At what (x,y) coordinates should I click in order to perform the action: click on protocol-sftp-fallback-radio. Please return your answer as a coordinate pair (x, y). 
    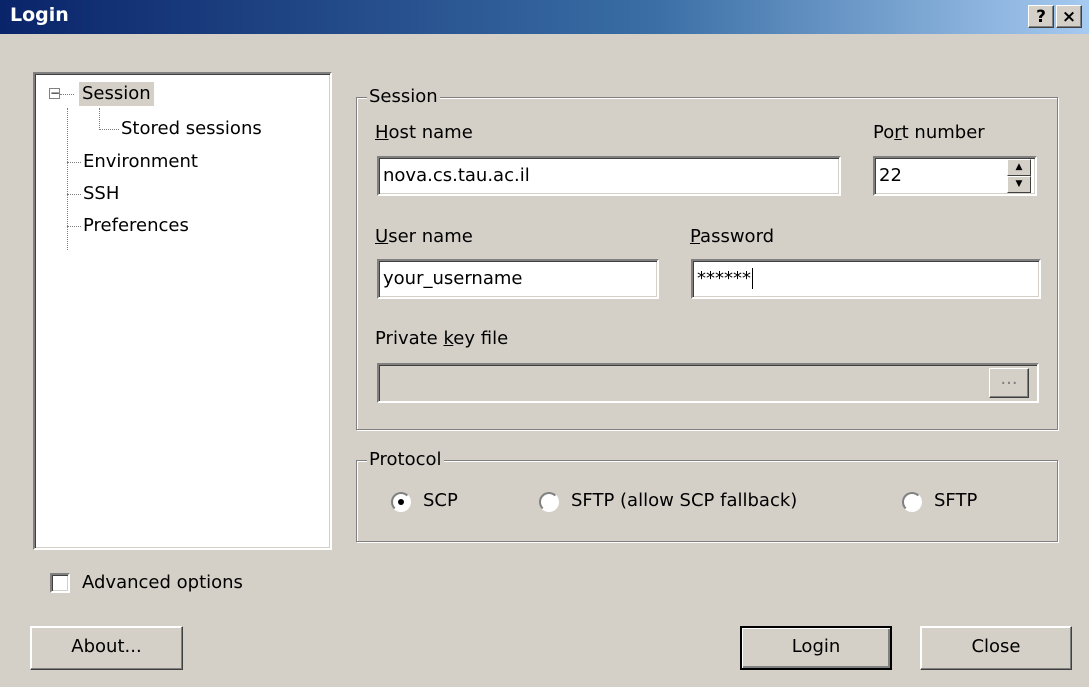
    Looking at the image, I should click on (549, 502).